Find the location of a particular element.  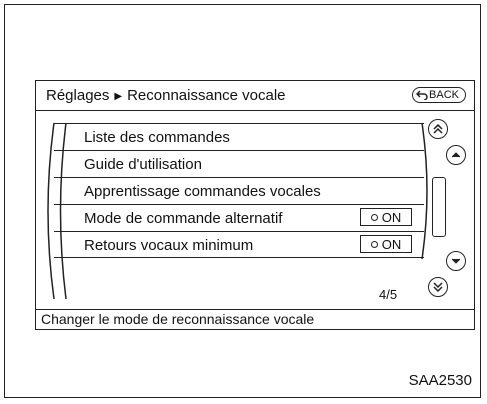

scroll-down-button is located at coordinates (456, 261).